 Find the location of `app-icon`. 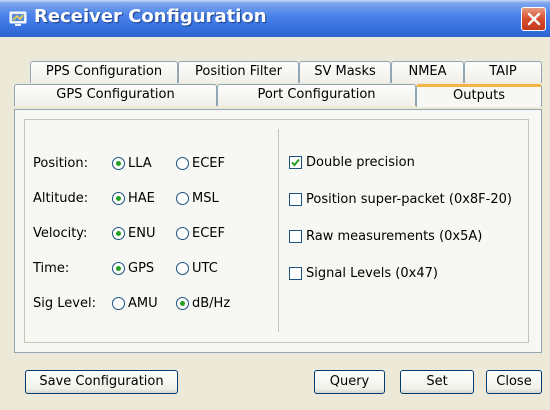

app-icon is located at coordinates (18, 18).